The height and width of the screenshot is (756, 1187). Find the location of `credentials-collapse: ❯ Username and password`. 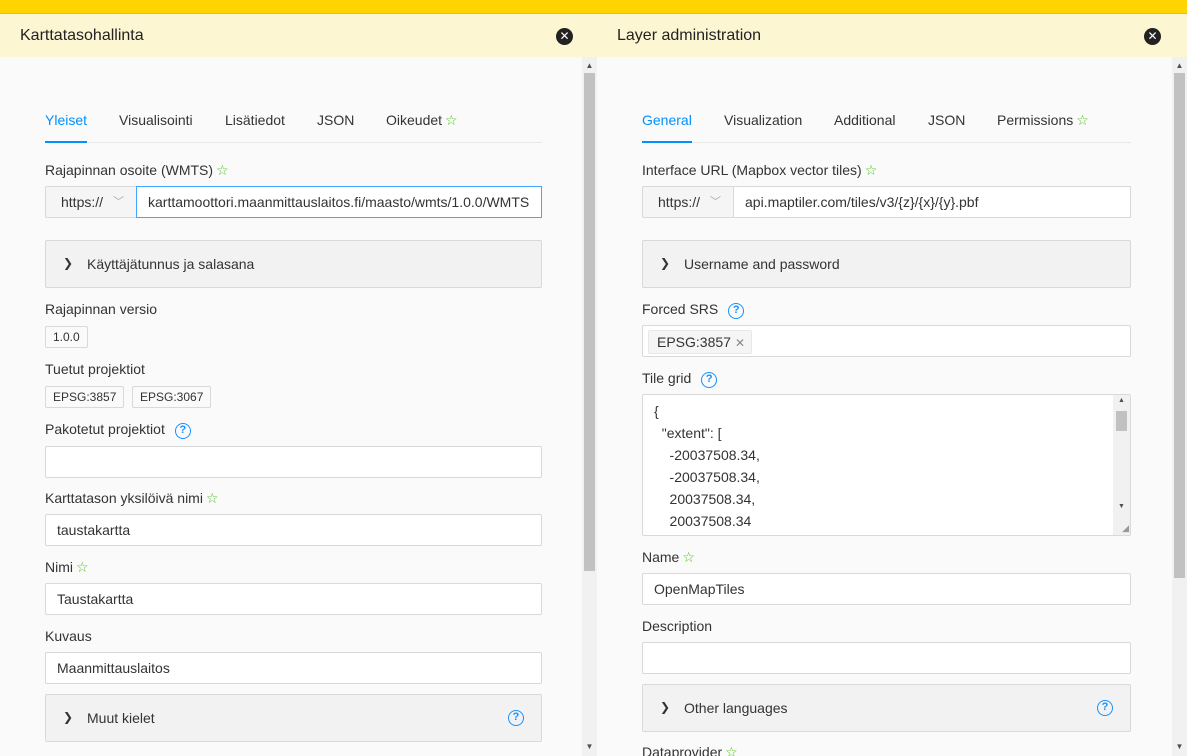

credentials-collapse: ❯ Username and password is located at coordinates (886, 264).